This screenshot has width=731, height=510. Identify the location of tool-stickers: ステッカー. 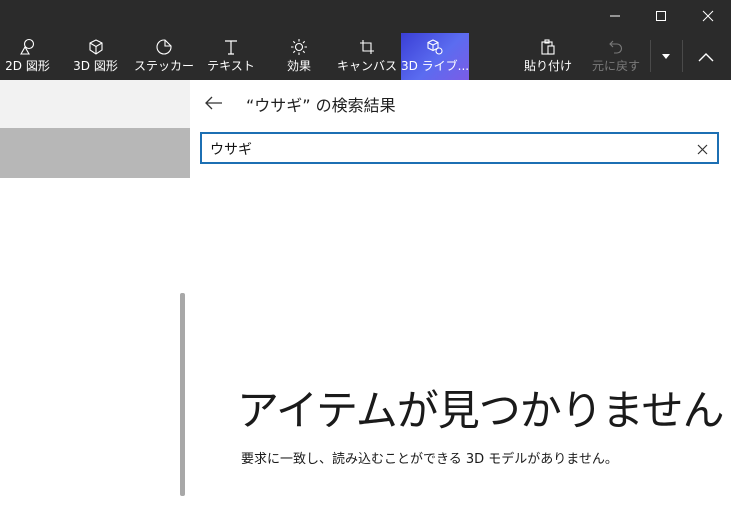
(164, 56).